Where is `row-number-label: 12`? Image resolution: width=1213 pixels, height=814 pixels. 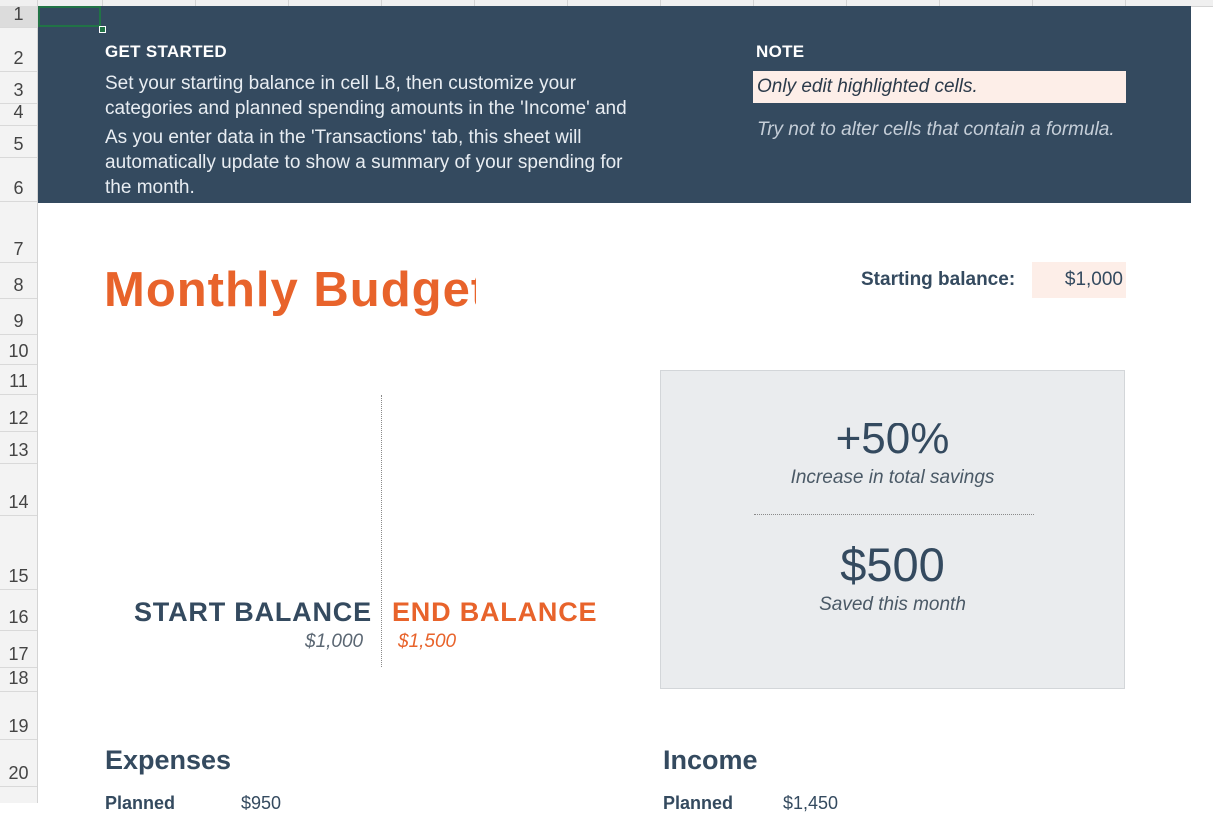
row-number-label: 12 is located at coordinates (18, 418).